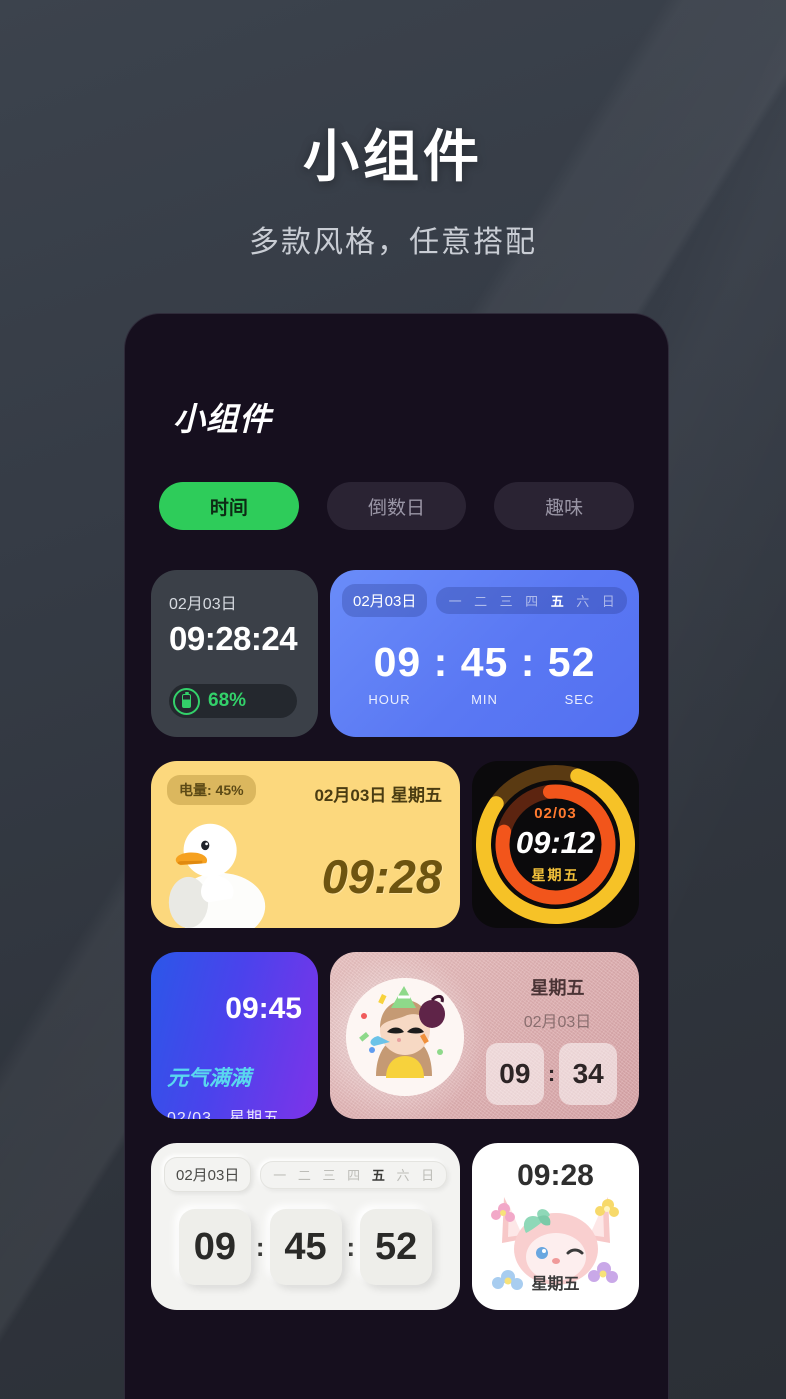 The width and height of the screenshot is (786, 1399). Describe the element at coordinates (229, 506) in the screenshot. I see `tab-time: 时间` at that location.